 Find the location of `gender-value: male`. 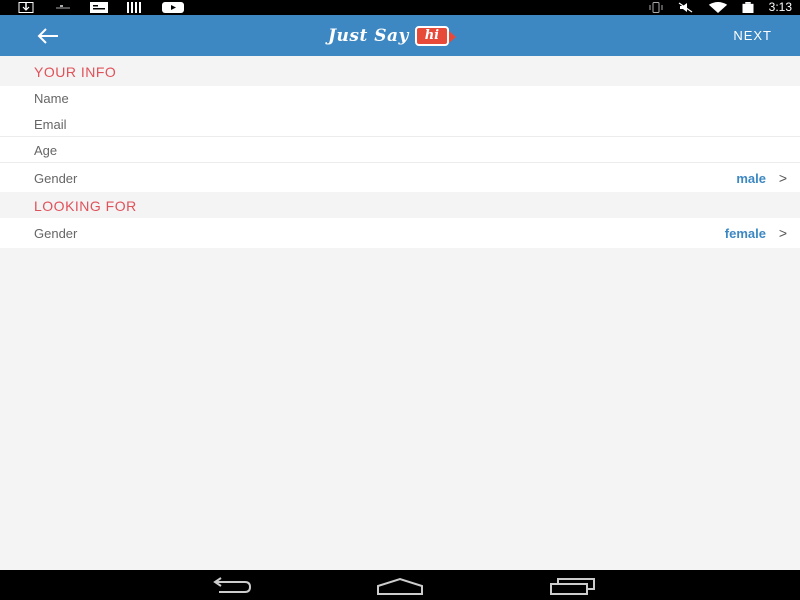

gender-value: male is located at coordinates (751, 178).